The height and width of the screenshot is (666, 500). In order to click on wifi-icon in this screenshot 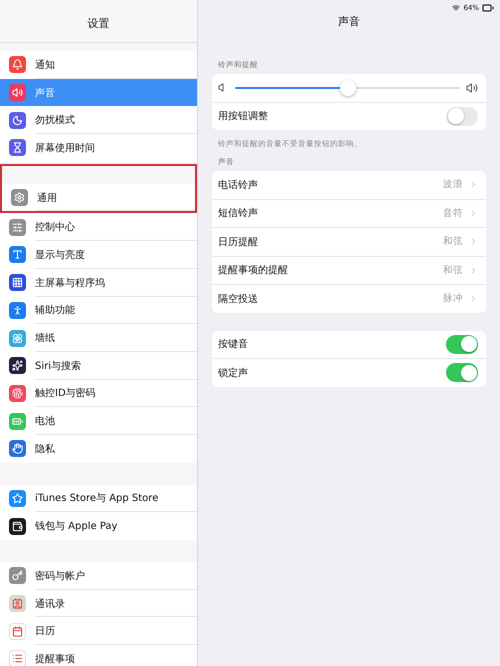, I will do `click(456, 8)`.